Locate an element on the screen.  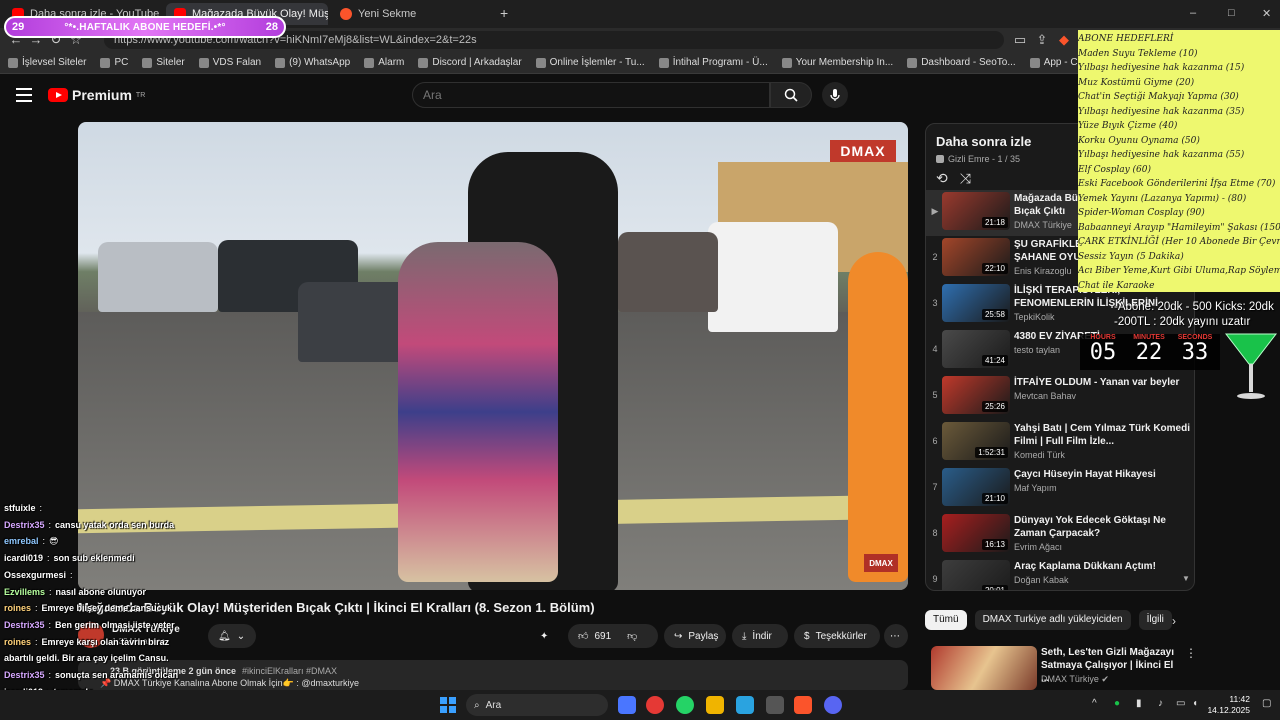
thanks-button: $ Teşekkürler is located at coordinates (837, 636).